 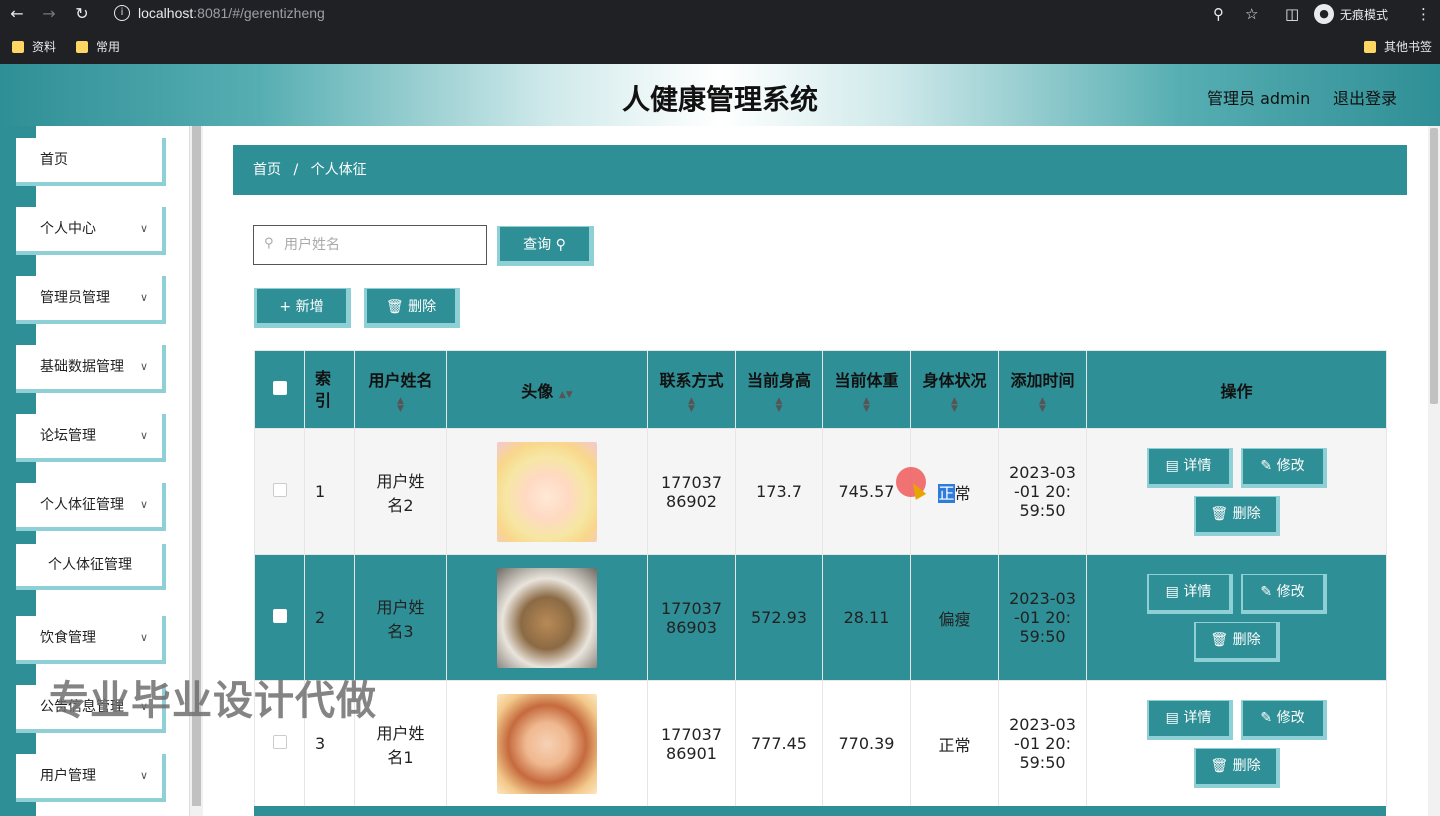 I want to click on column-header: 索引, so click(x=329, y=389).